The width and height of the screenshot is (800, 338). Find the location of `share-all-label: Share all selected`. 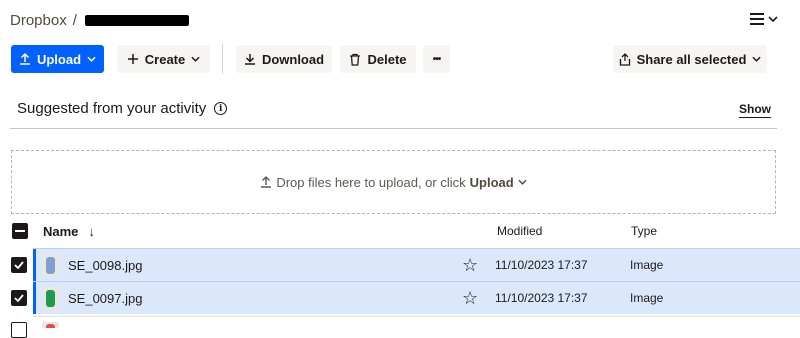

share-all-label: Share all selected is located at coordinates (691, 59).